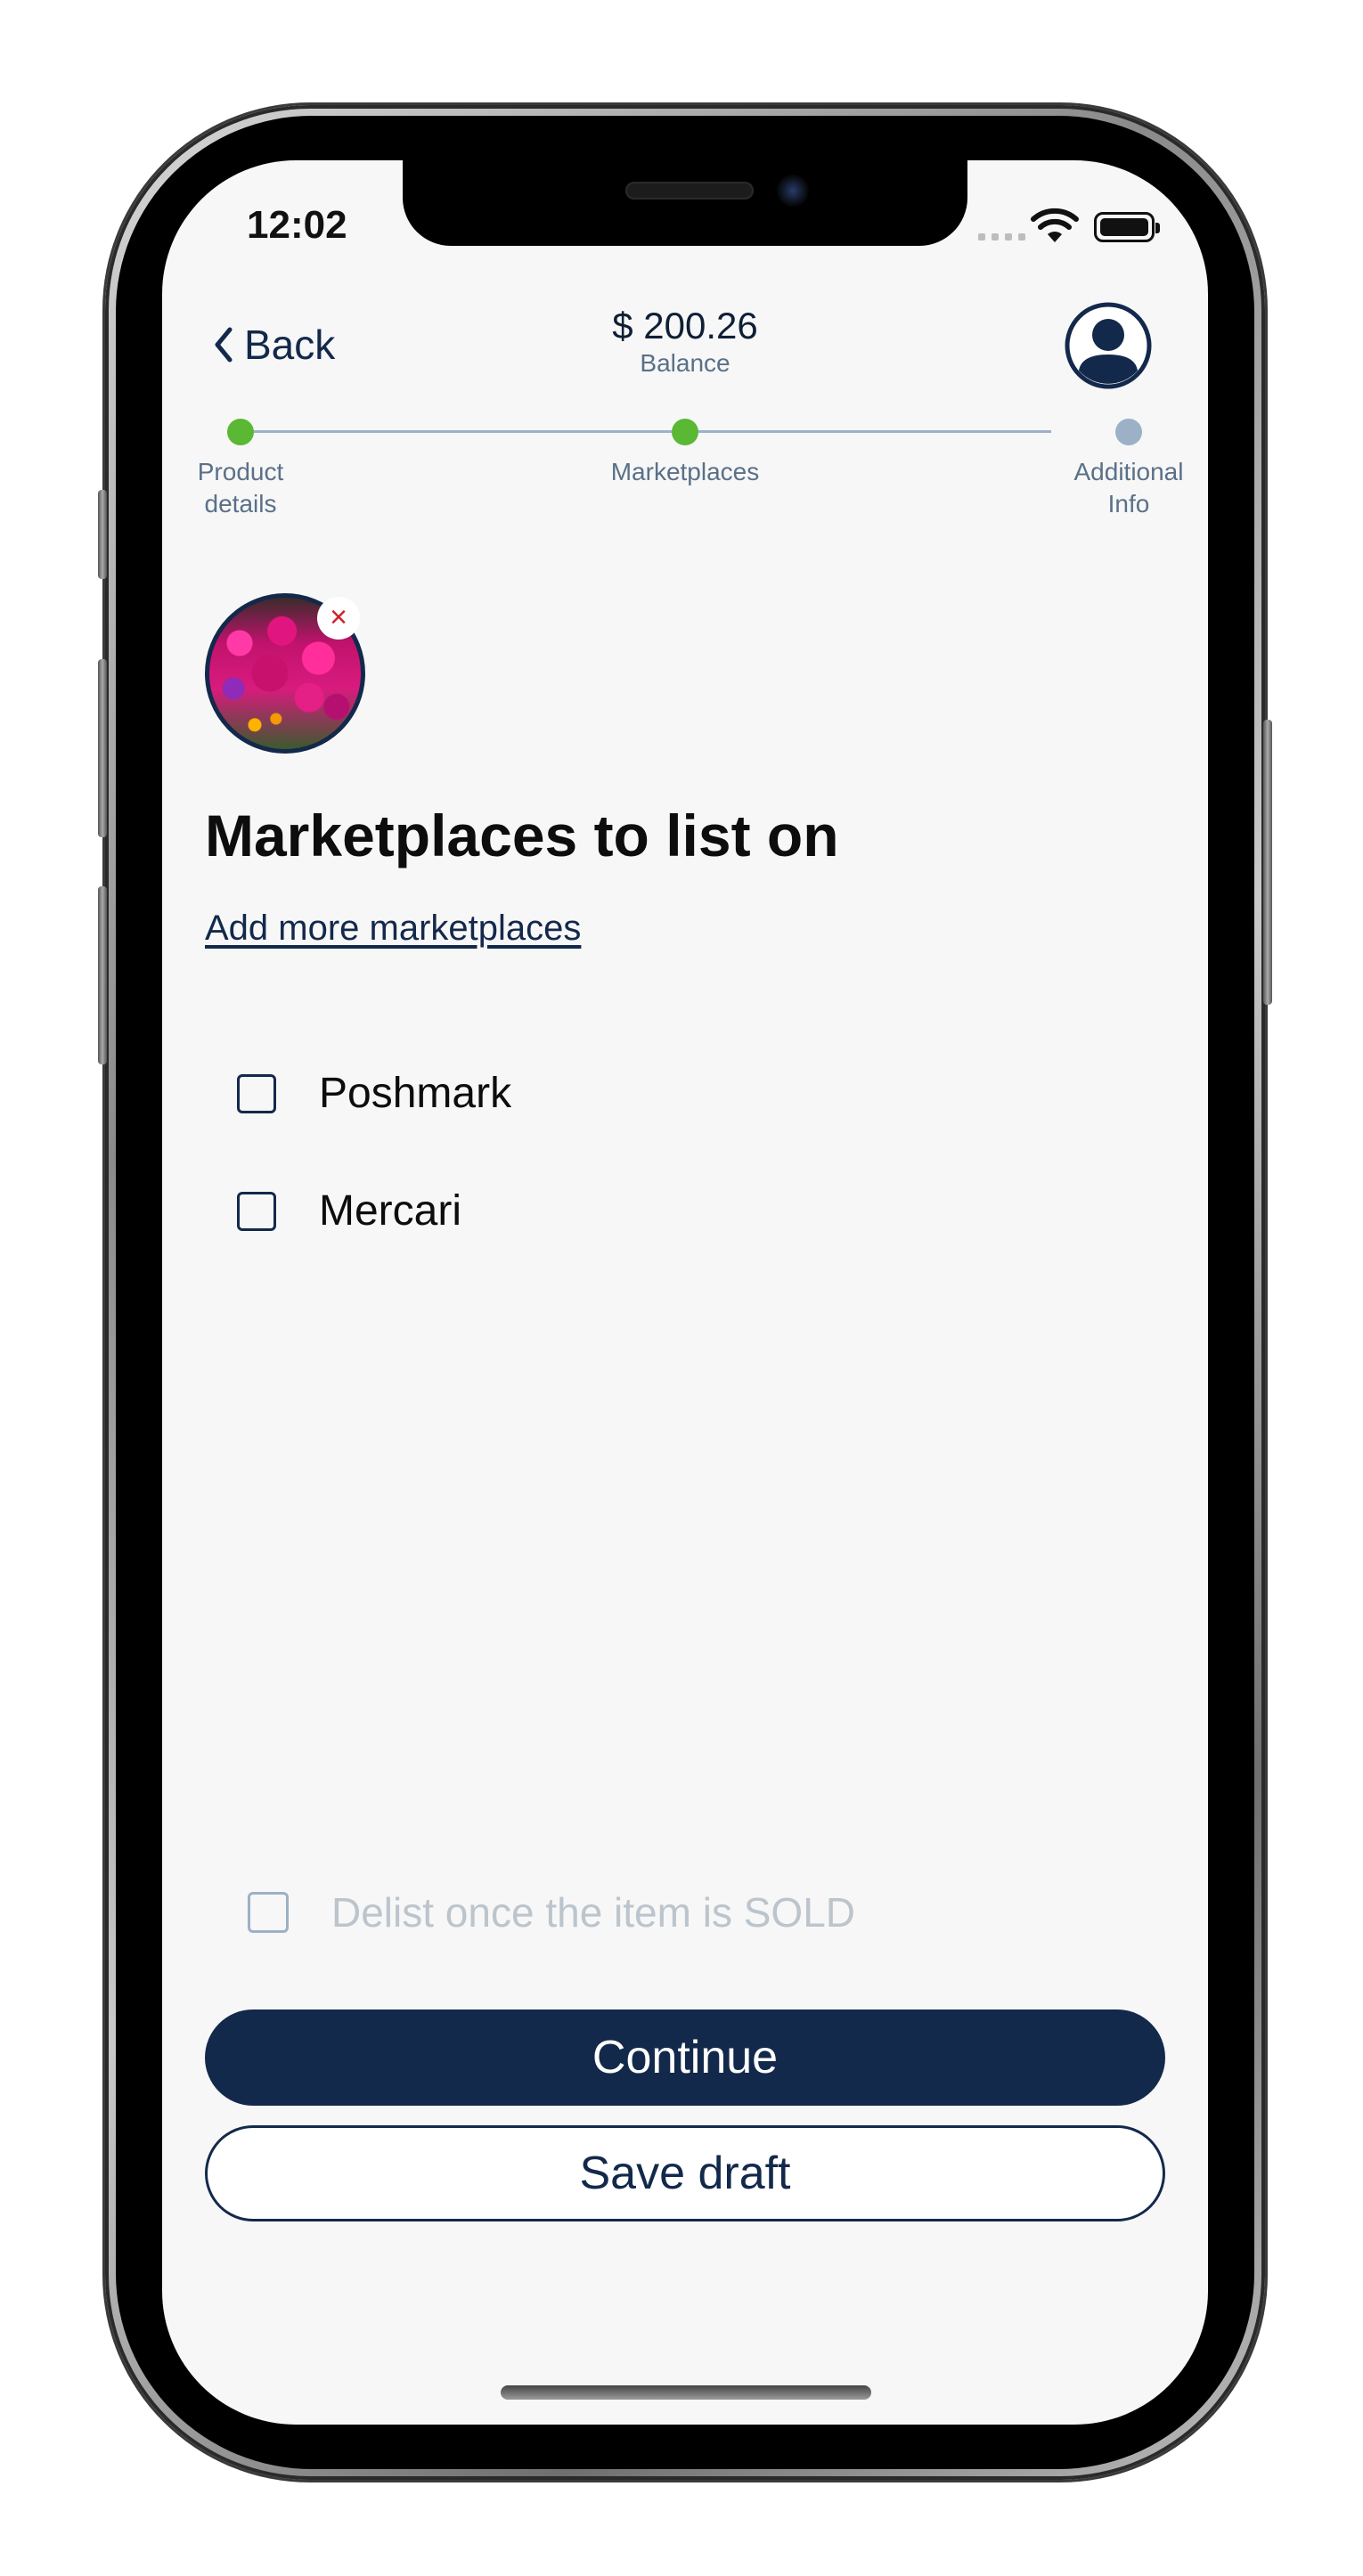 This screenshot has height=2576, width=1363. I want to click on poshmark-checkbox, so click(256, 1093).